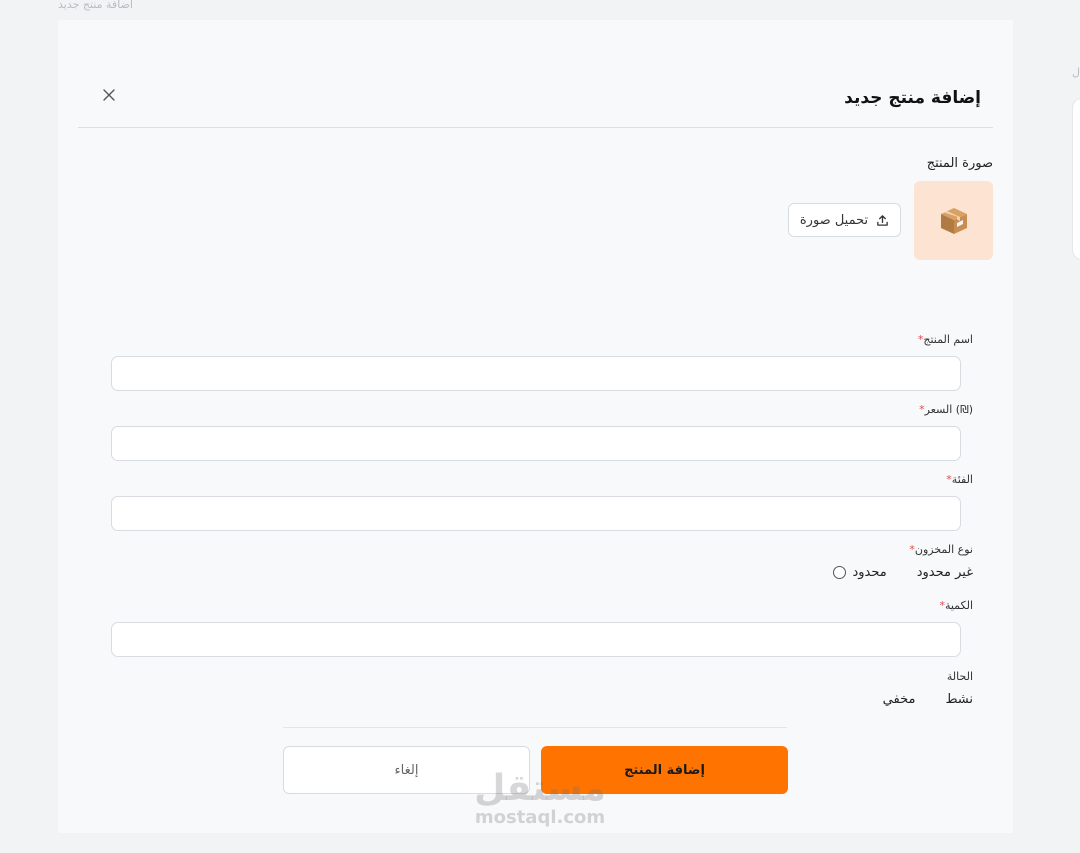 The height and width of the screenshot is (853, 1080). I want to click on quantity-label: *الكمية, so click(954, 605).